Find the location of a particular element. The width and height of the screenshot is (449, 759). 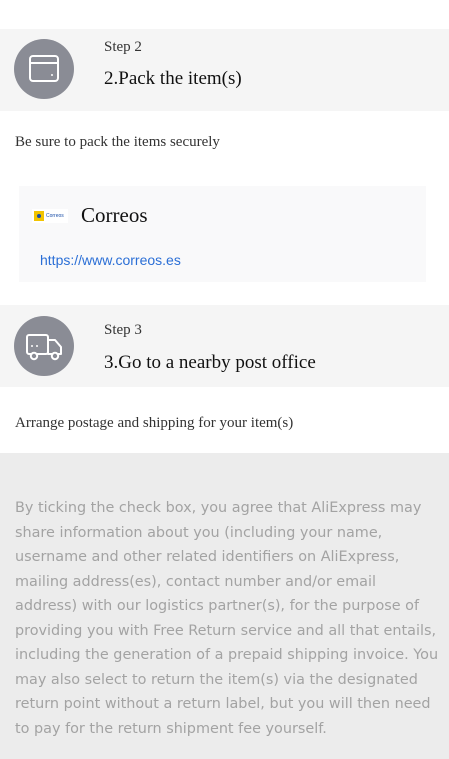

correos-logo: Correos is located at coordinates (50, 216).